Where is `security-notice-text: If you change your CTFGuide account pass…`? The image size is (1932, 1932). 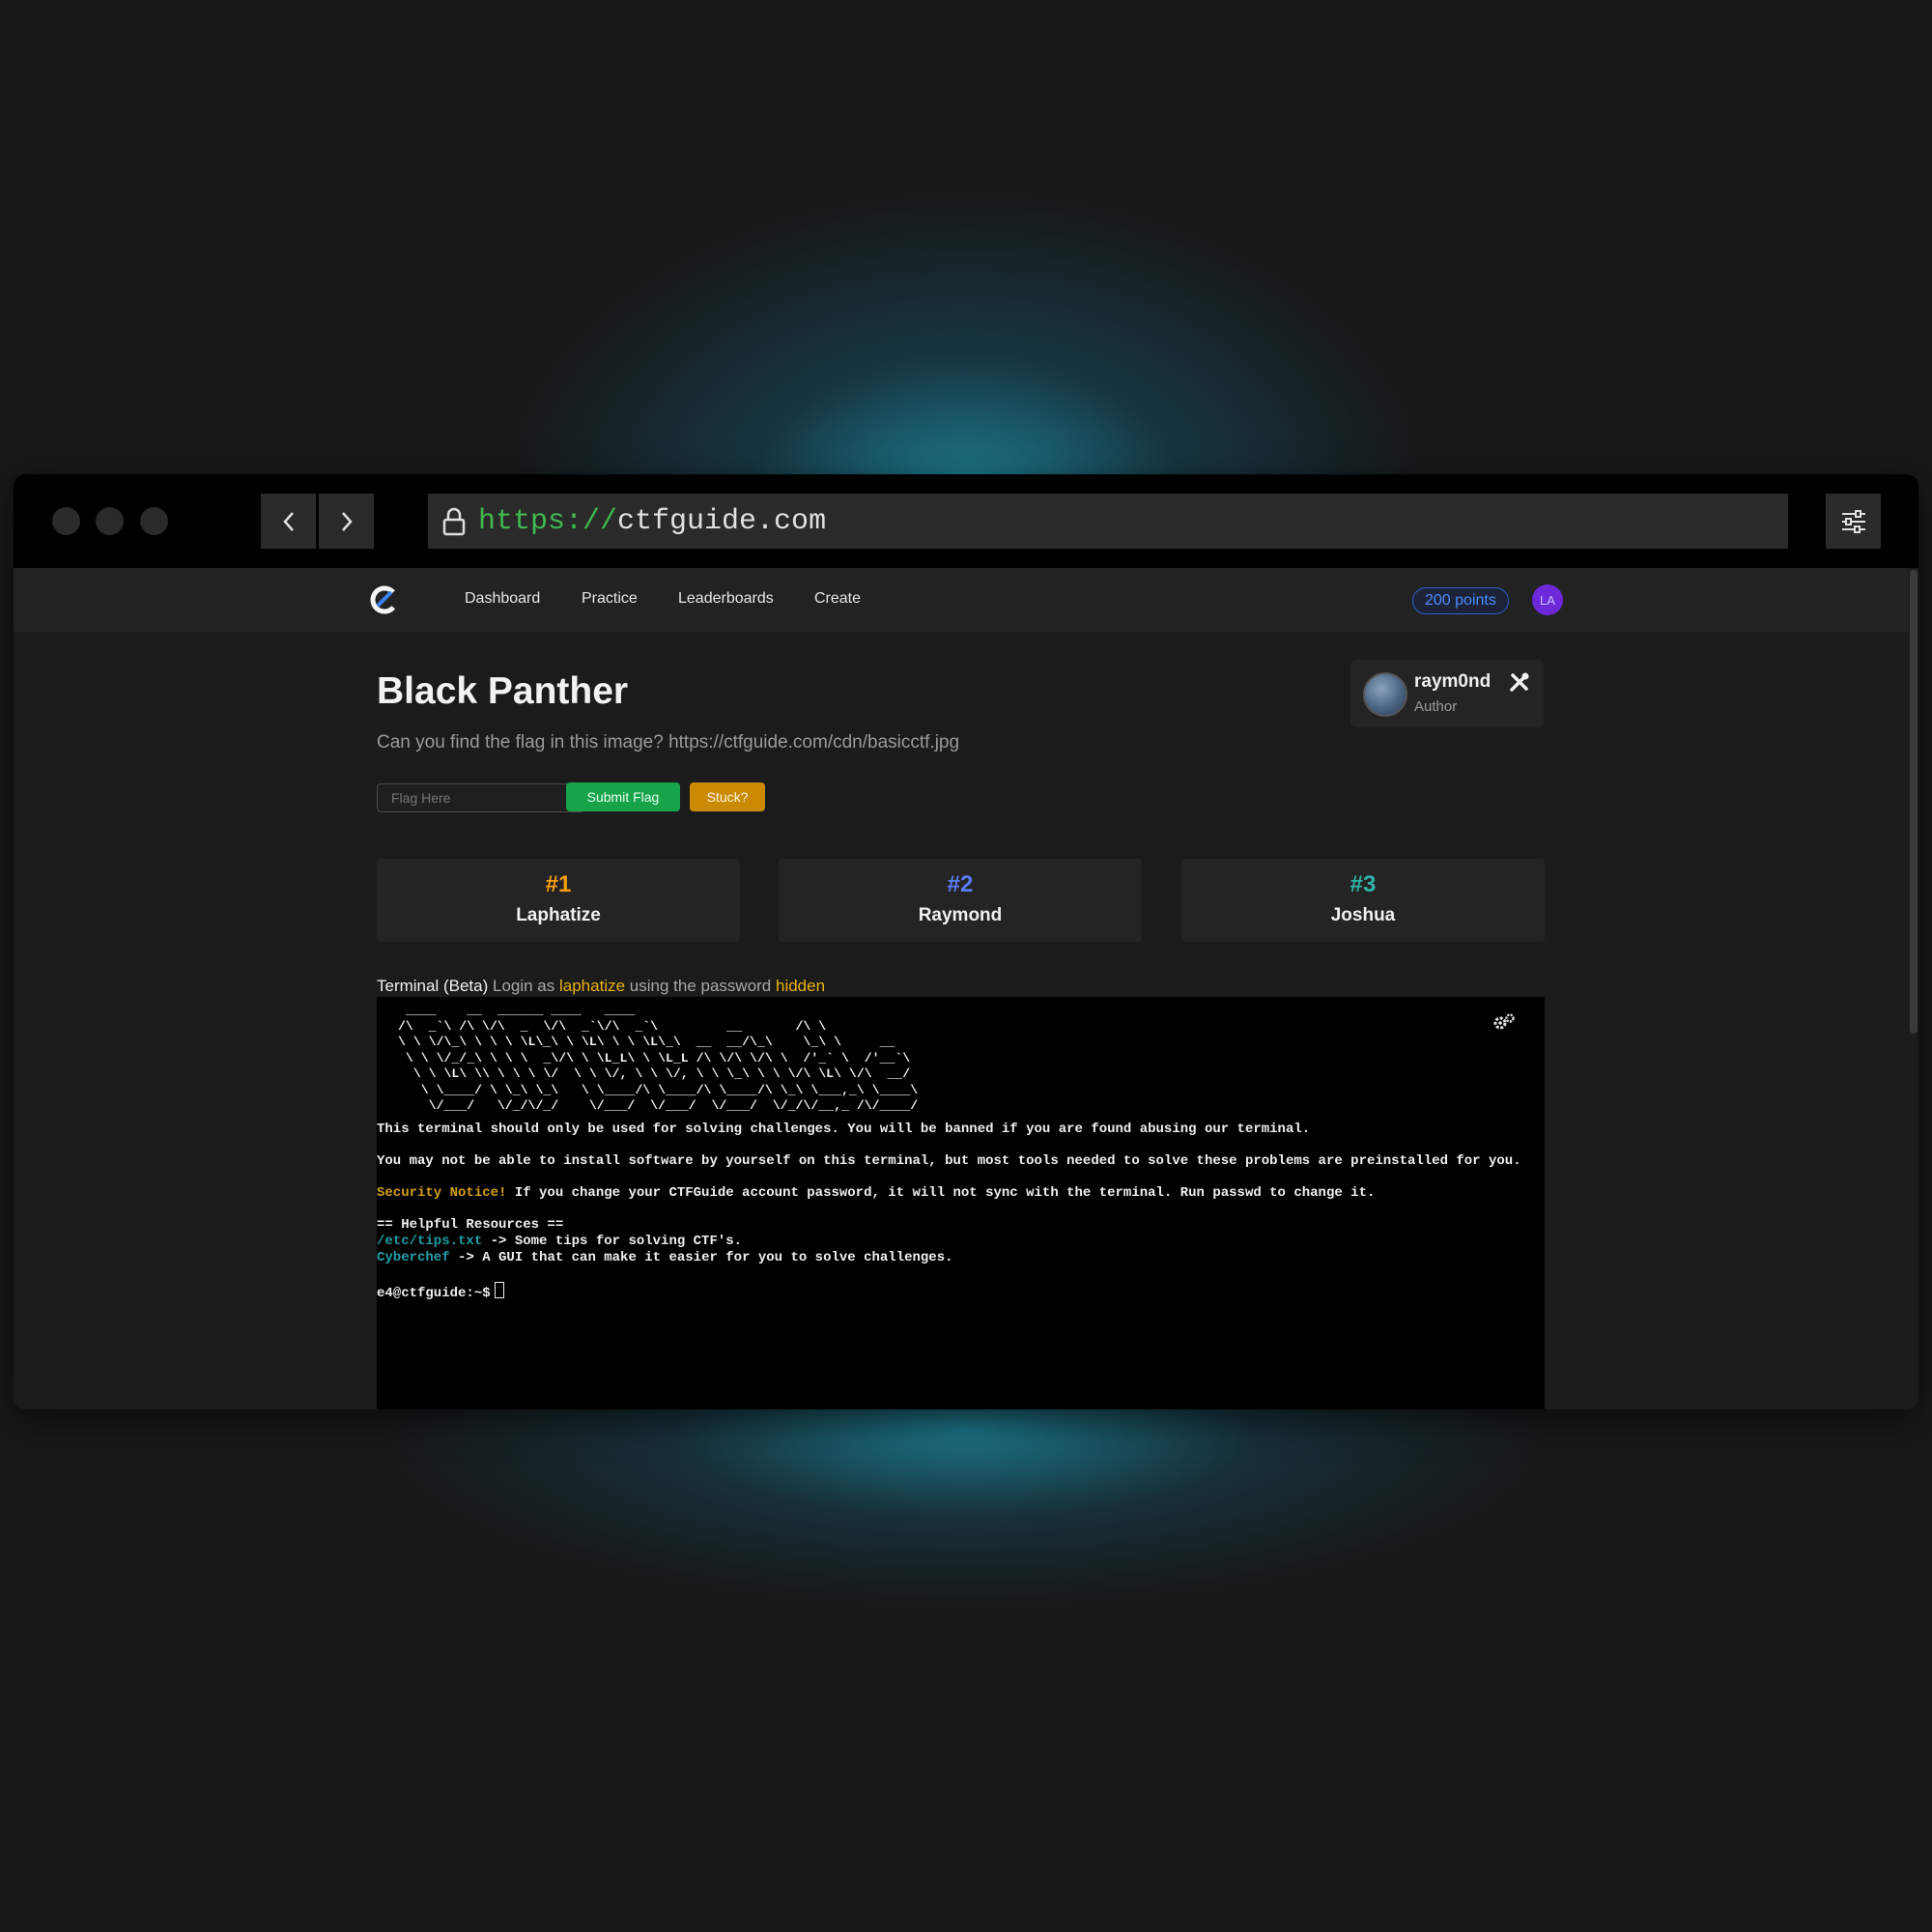 security-notice-text: If you change your CTFGuide account pass… is located at coordinates (941, 1193).